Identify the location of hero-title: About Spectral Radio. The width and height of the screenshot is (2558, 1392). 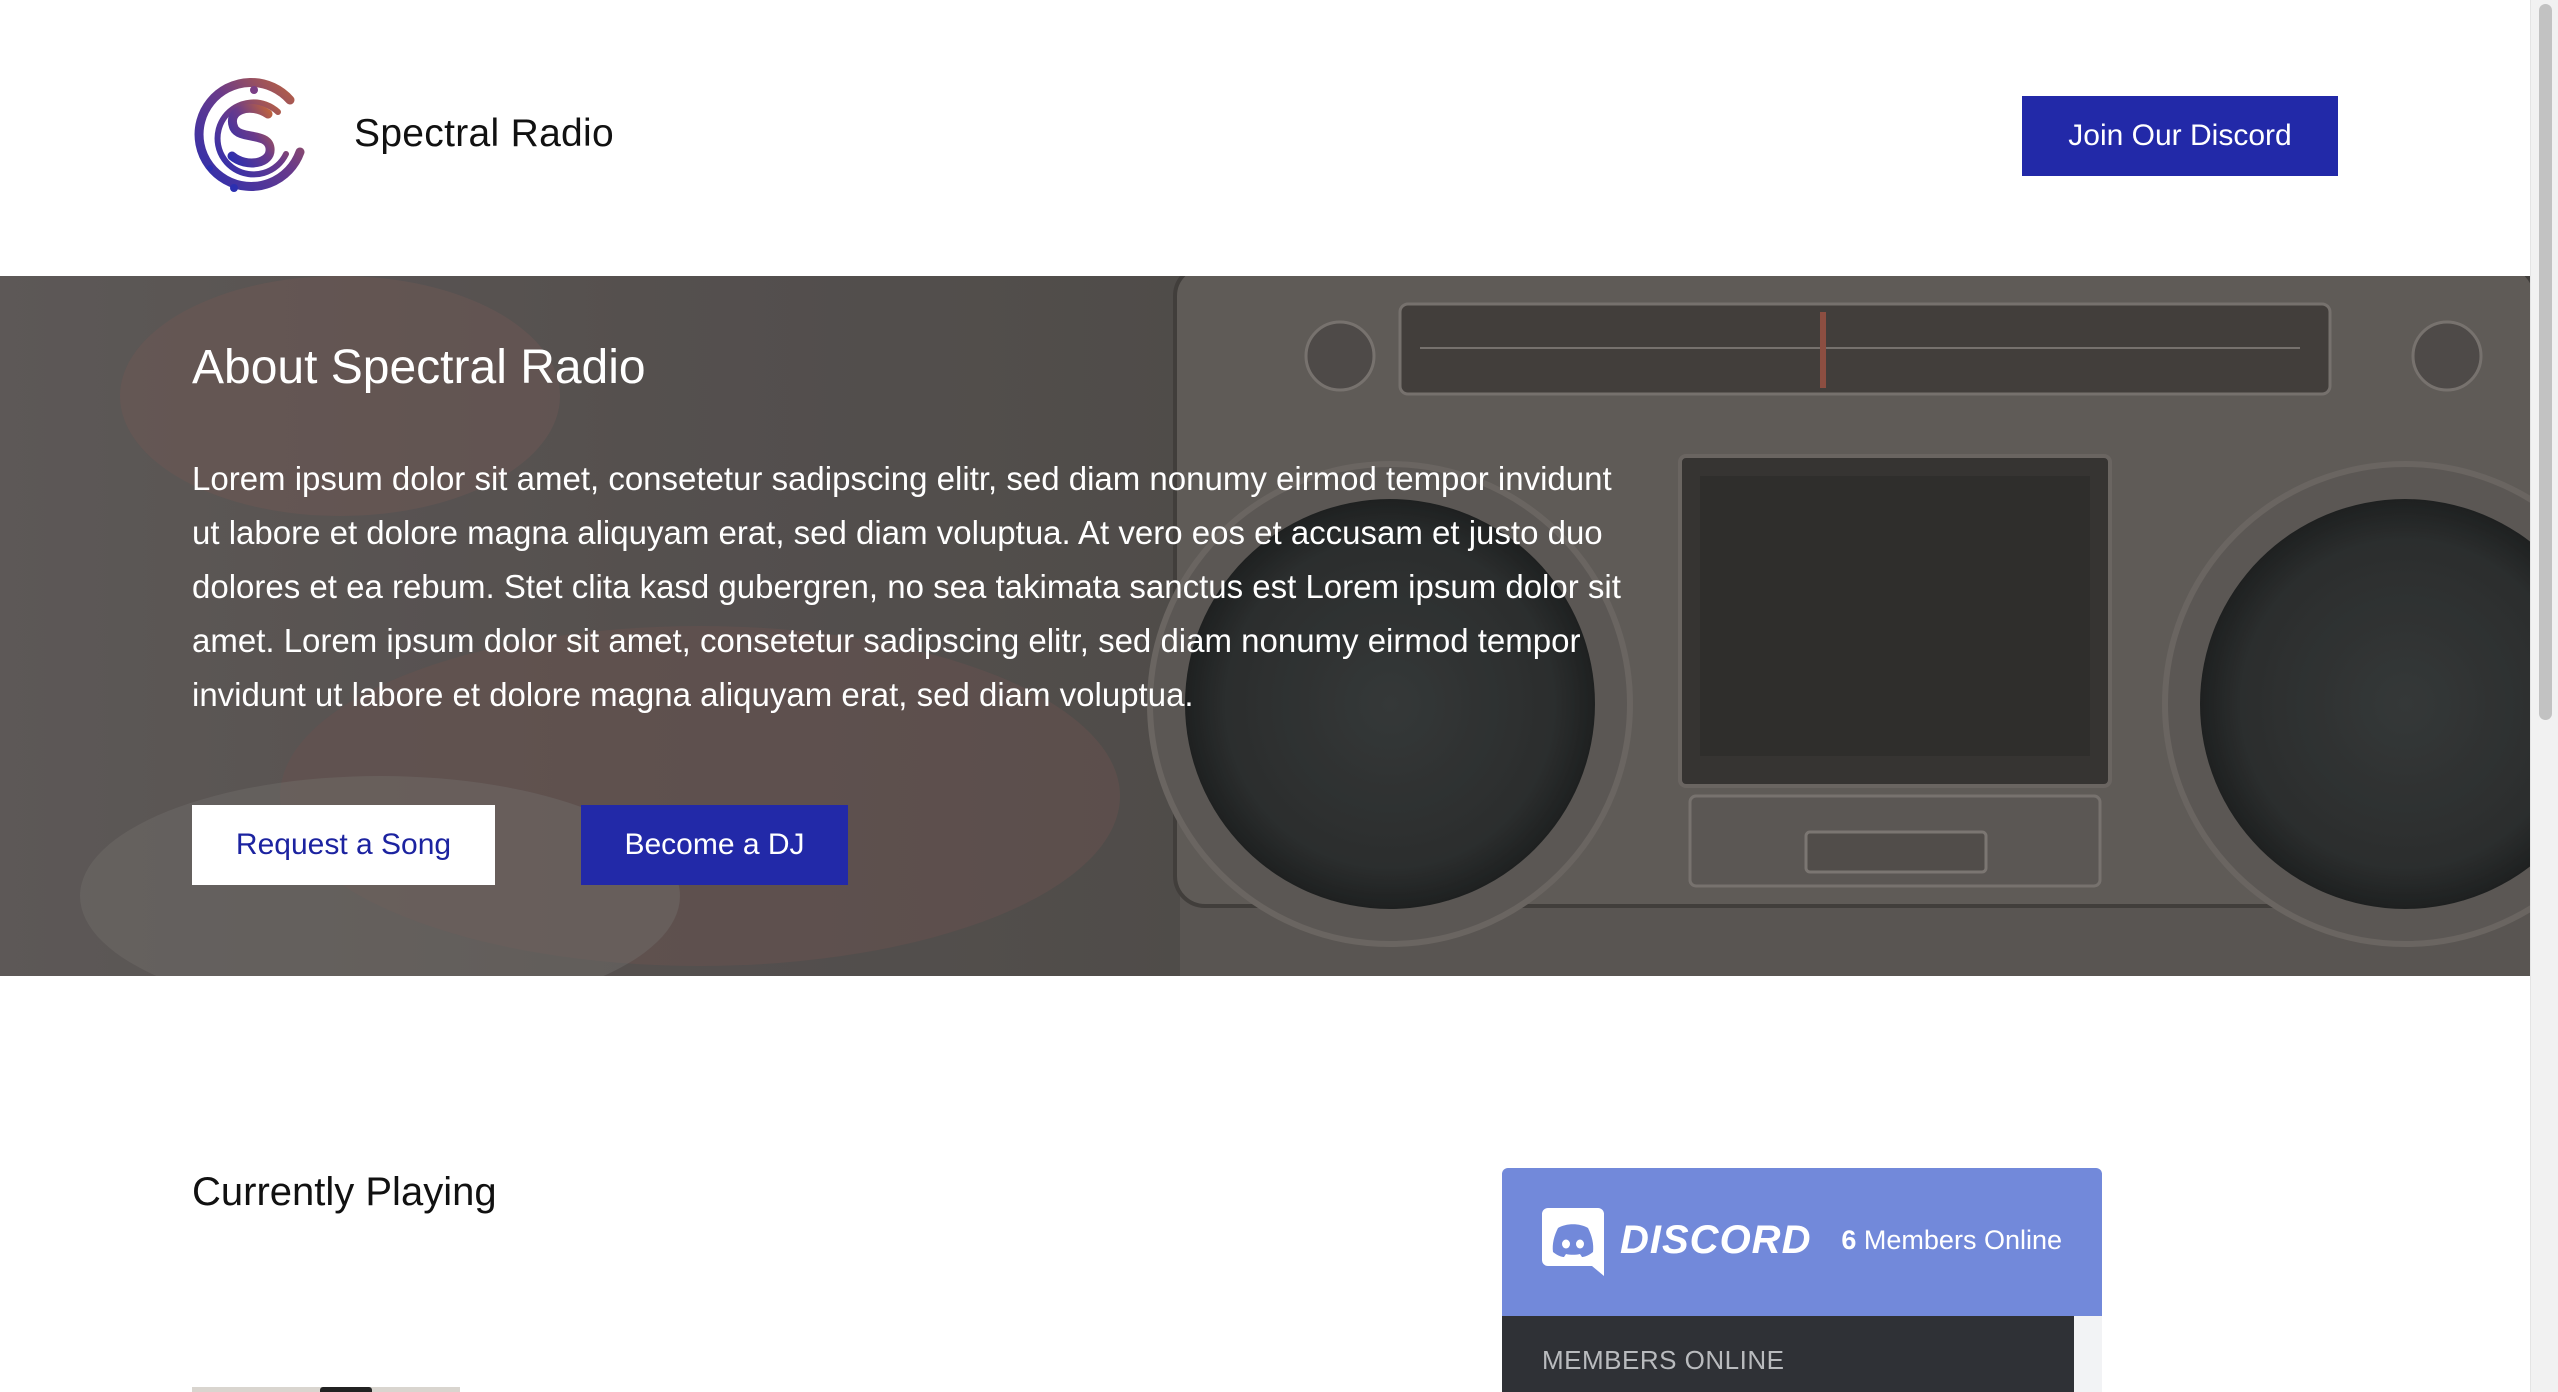
(419, 367).